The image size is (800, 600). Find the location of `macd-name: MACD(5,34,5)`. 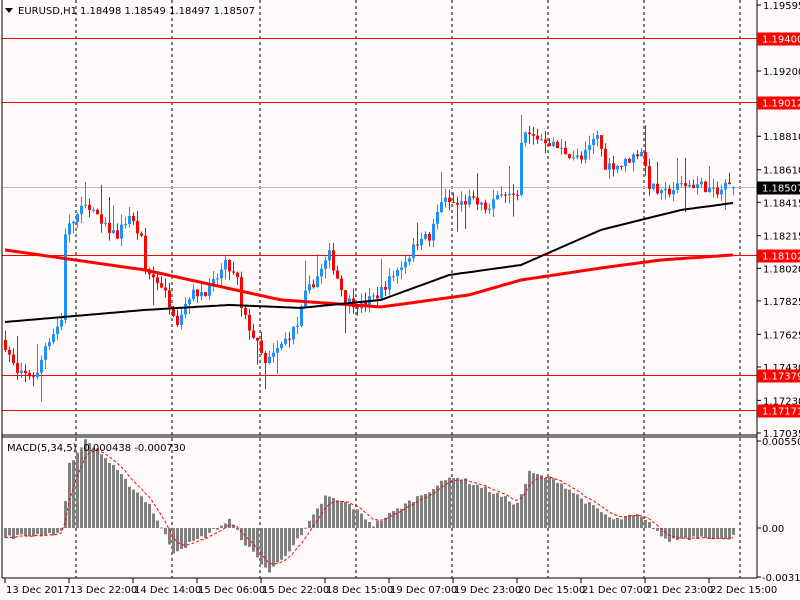

macd-name: MACD(5,34,5) is located at coordinates (42, 448).